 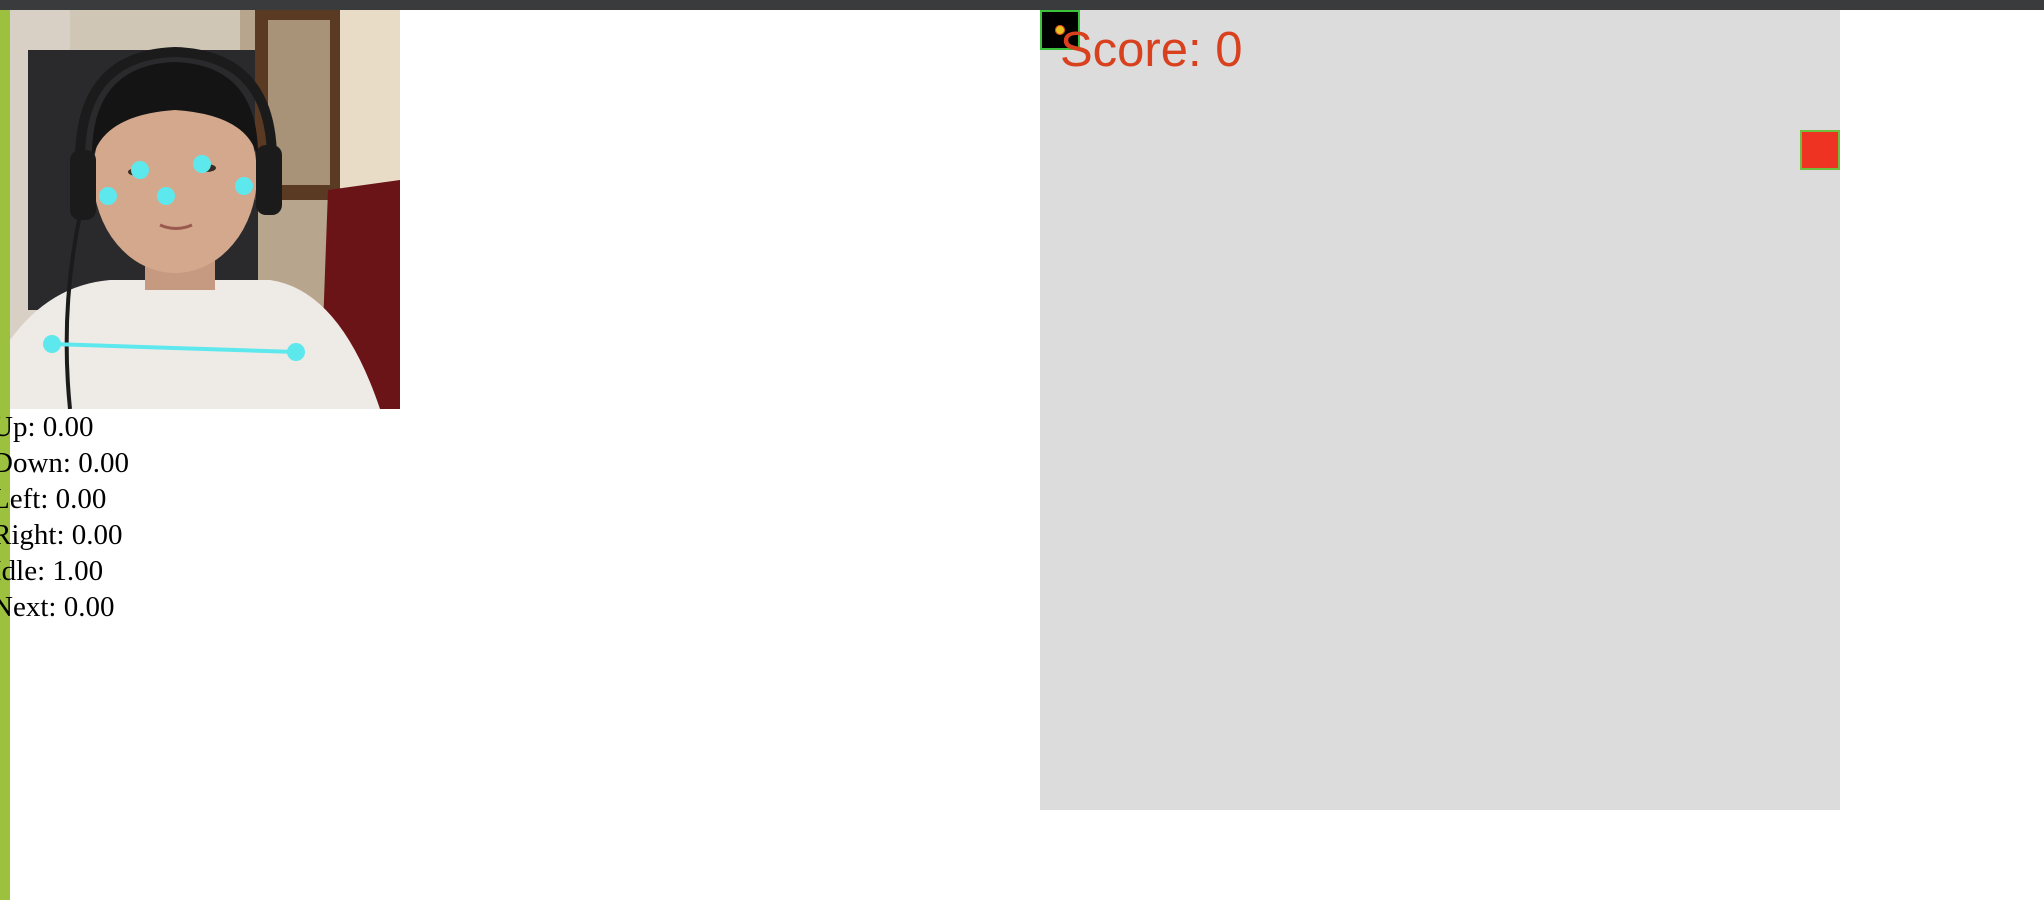 What do you see at coordinates (300, 535) in the screenshot?
I see `prediction-right: Right: 0.00` at bounding box center [300, 535].